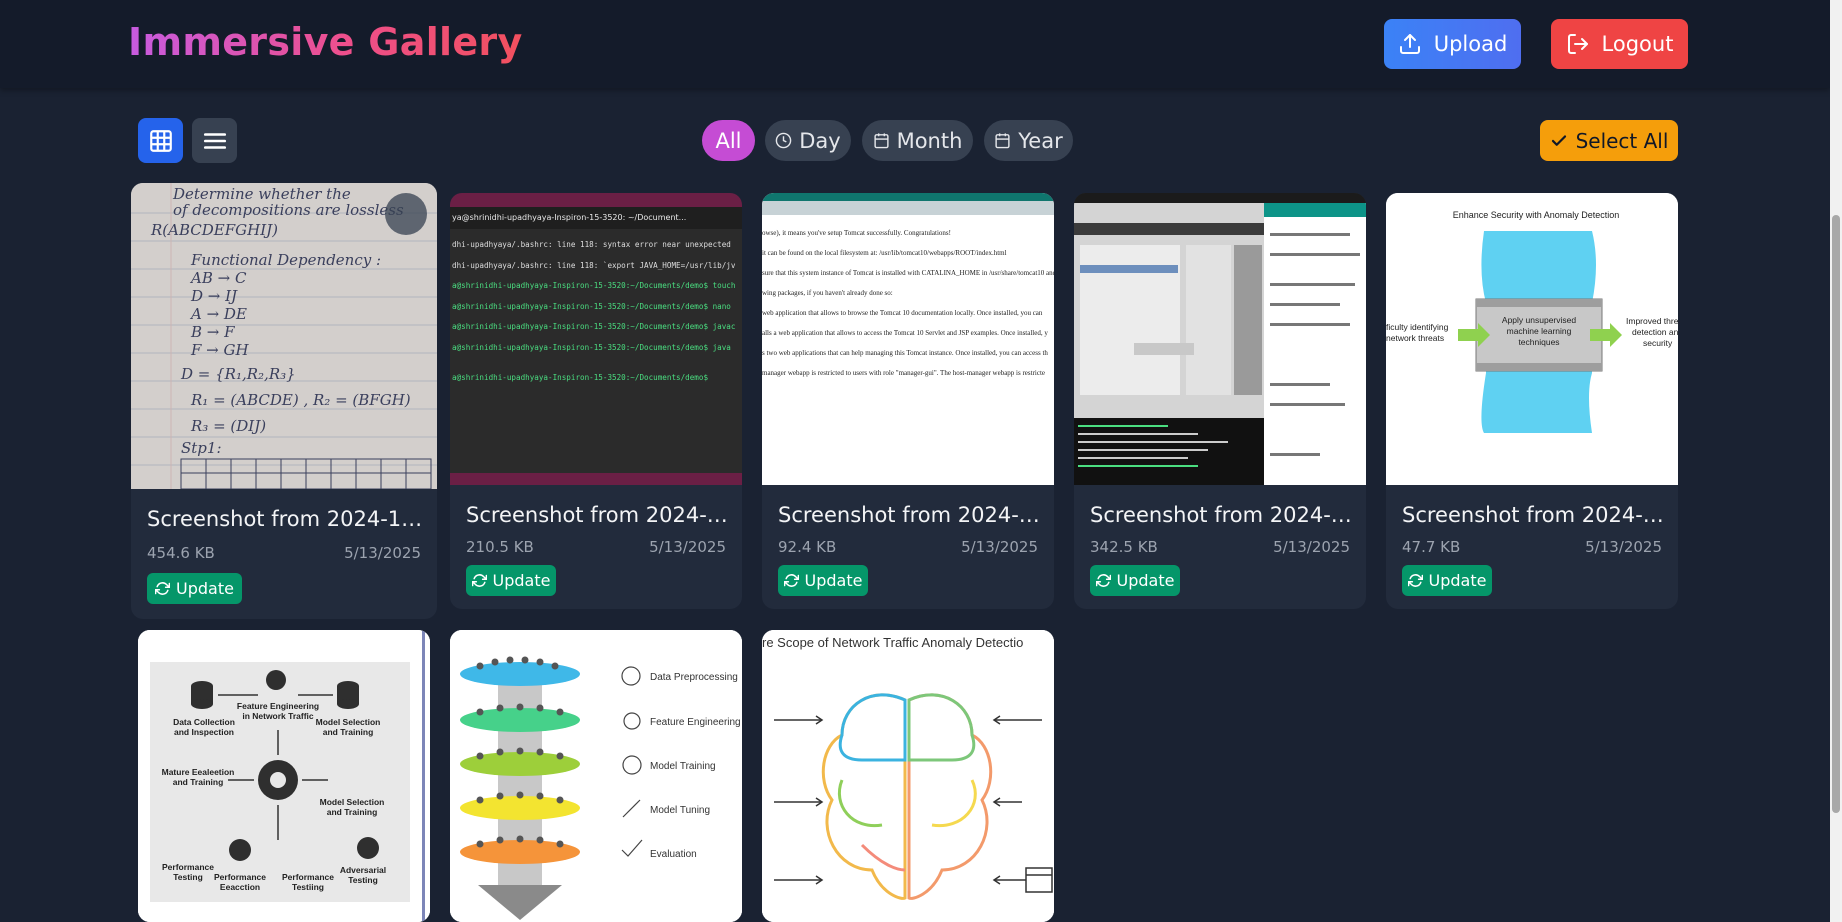 This screenshot has width=1842, height=922. I want to click on svg-text: R₁ = (ABCDE) , R₂ = (BFGH), so click(300, 400).